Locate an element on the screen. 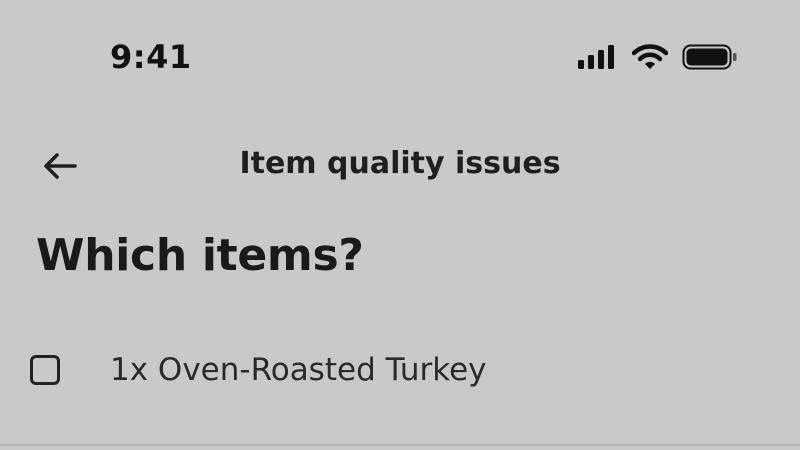 The height and width of the screenshot is (450, 800). status-icons is located at coordinates (658, 57).